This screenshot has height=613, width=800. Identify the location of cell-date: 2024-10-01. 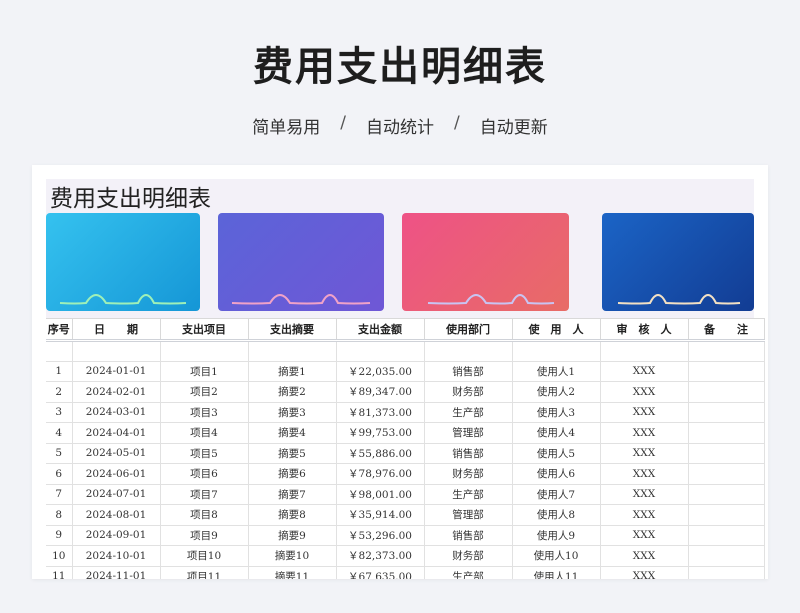
(116, 556).